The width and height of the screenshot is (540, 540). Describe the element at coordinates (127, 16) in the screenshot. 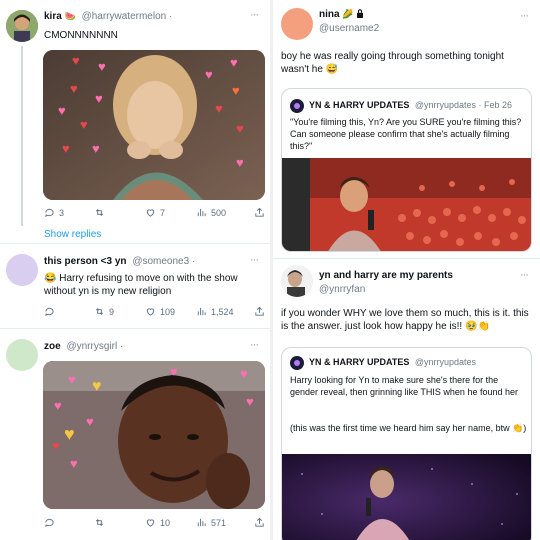

I see `handle: @harrywatermelon ·` at that location.